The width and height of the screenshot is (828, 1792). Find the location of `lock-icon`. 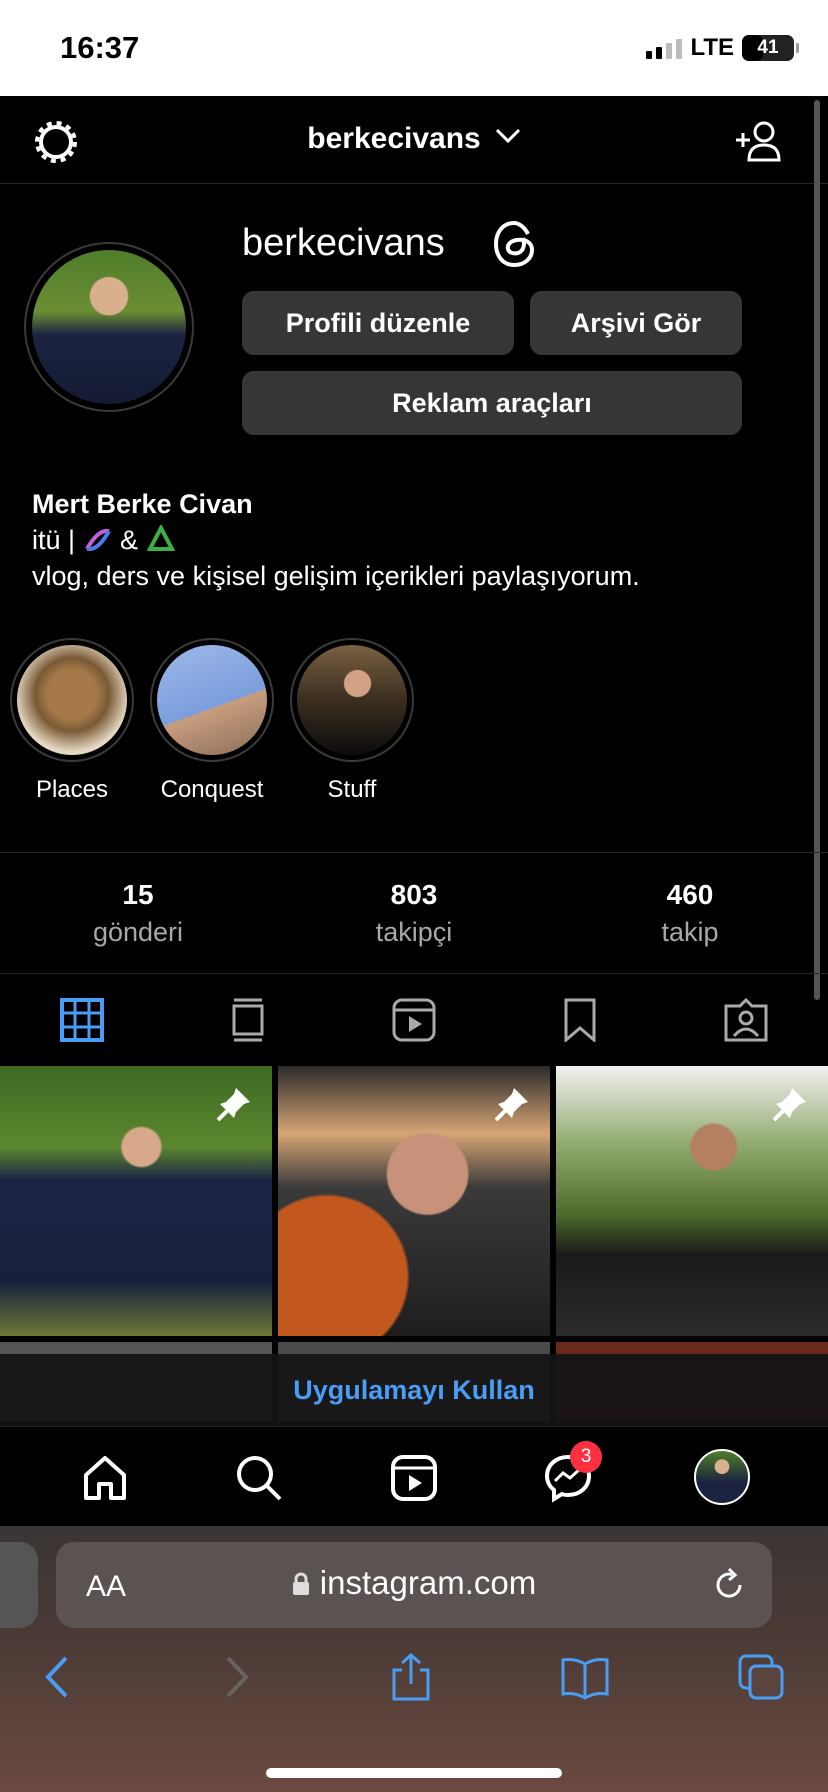

lock-icon is located at coordinates (300, 1583).